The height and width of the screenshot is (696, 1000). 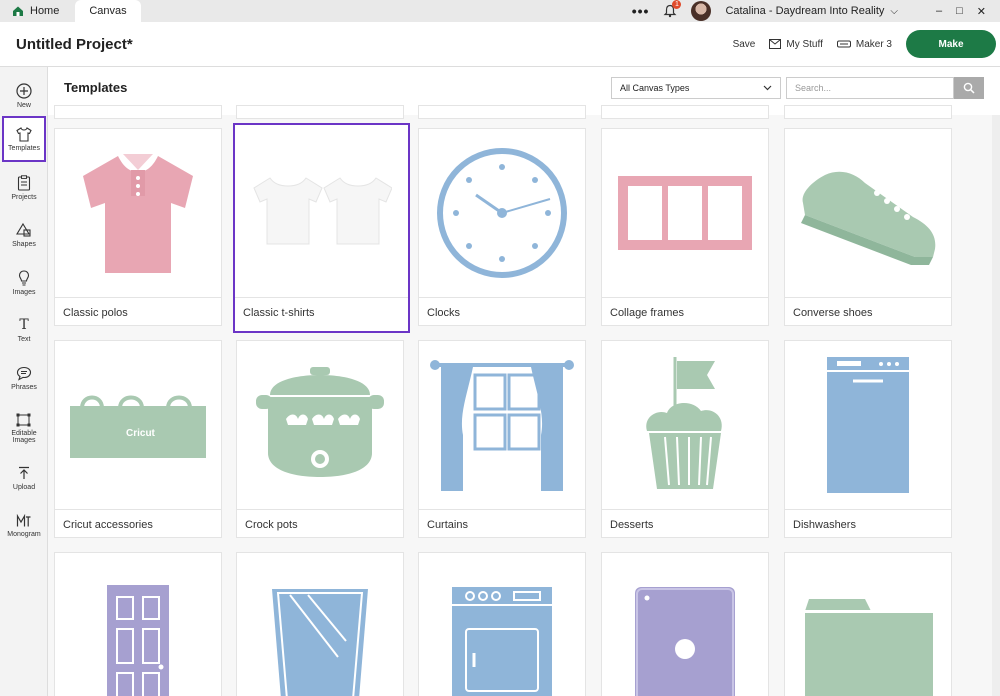 What do you see at coordinates (696, 88) in the screenshot?
I see `canvas-type-select: All Canvas Types` at bounding box center [696, 88].